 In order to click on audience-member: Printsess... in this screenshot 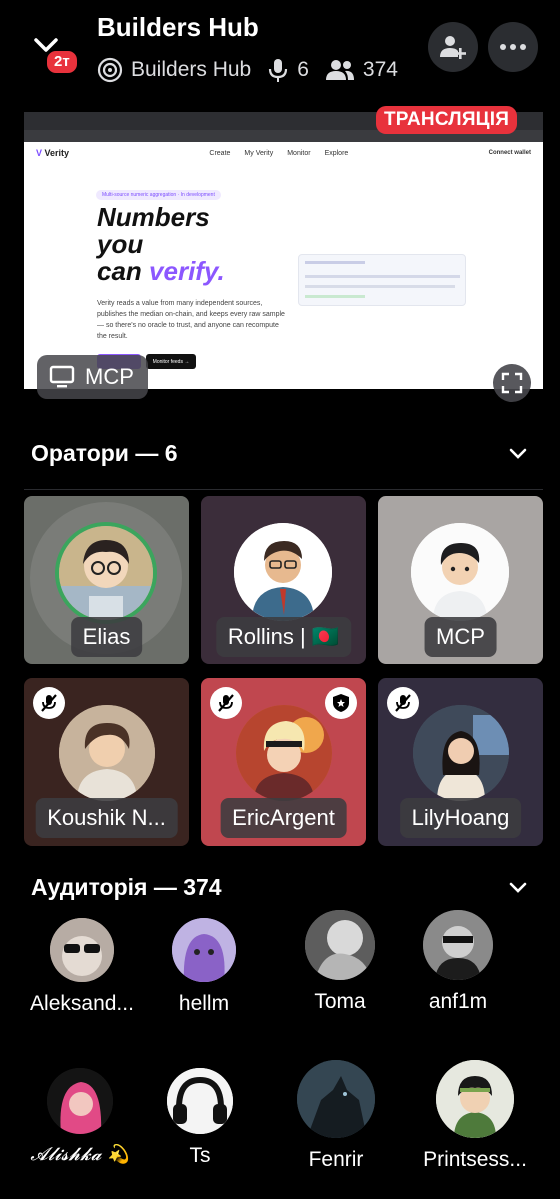, I will do `click(475, 1116)`.